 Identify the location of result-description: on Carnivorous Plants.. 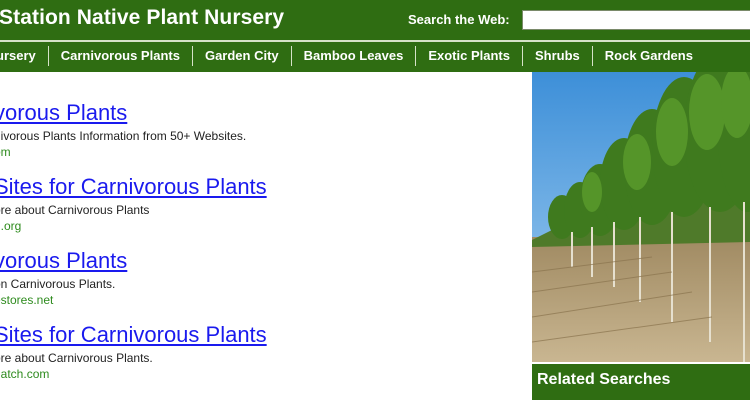
(58, 284).